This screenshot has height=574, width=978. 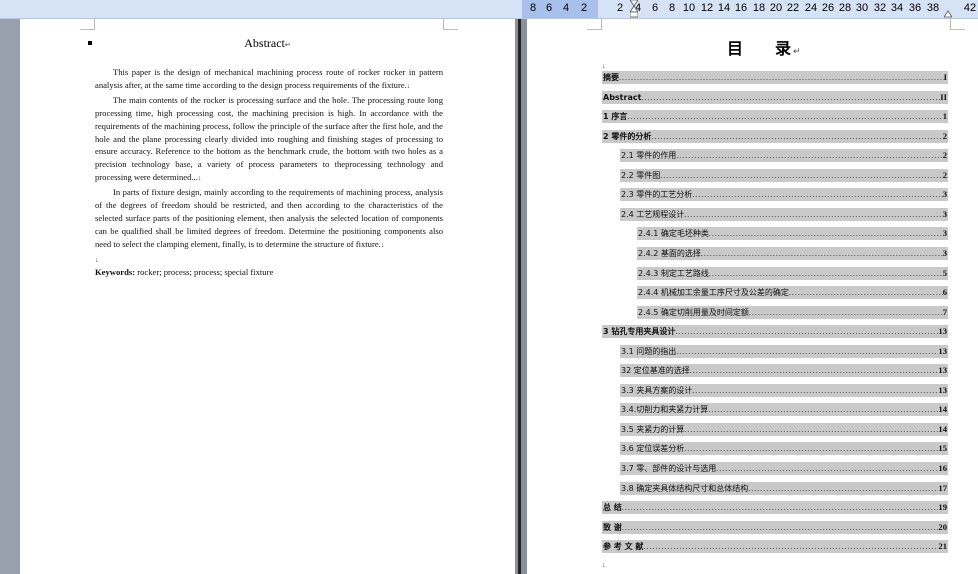 What do you see at coordinates (942, 487) in the screenshot?
I see `toc-entry-page: 17` at bounding box center [942, 487].